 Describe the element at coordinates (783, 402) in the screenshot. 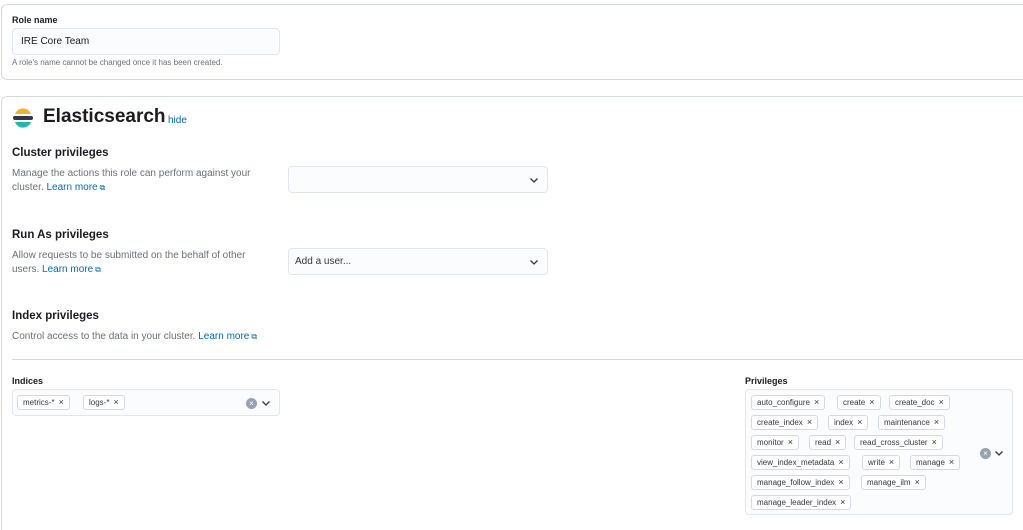

I see `privilege-pill-label: auto_configure` at that location.